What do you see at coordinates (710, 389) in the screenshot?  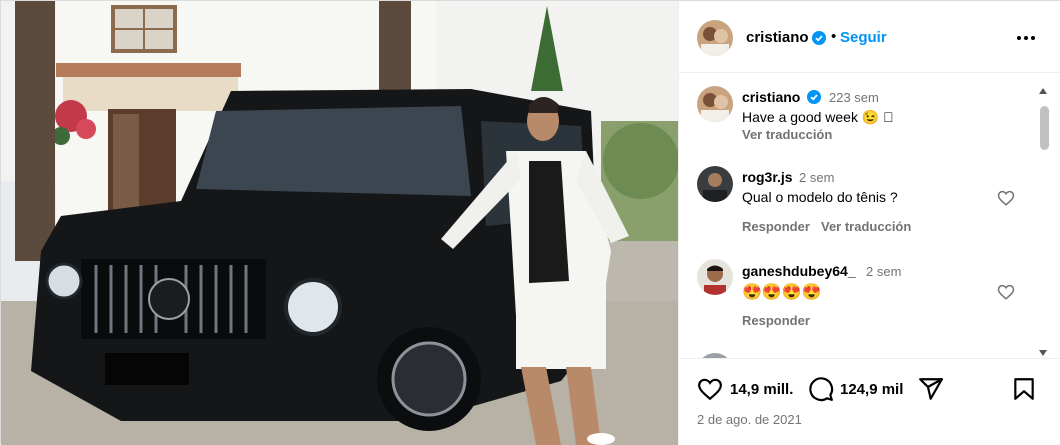 I see `heart-icon` at bounding box center [710, 389].